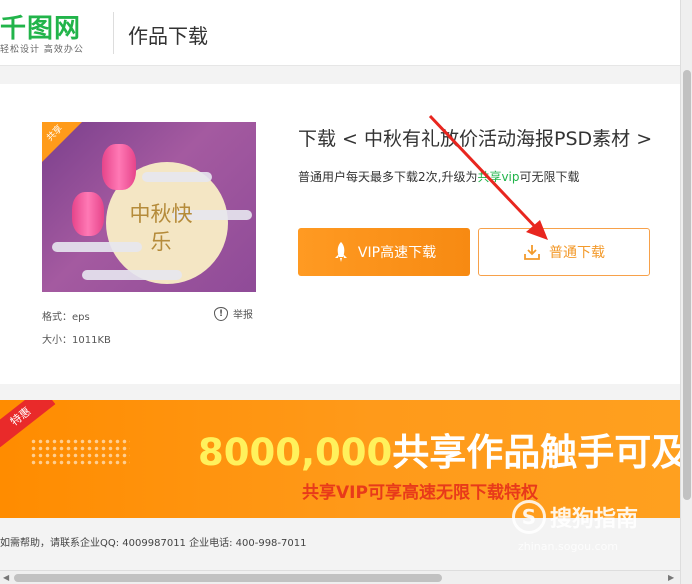 The height and width of the screenshot is (584, 692). Describe the element at coordinates (228, 578) in the screenshot. I see `horizontal-scroll-thumb` at that location.